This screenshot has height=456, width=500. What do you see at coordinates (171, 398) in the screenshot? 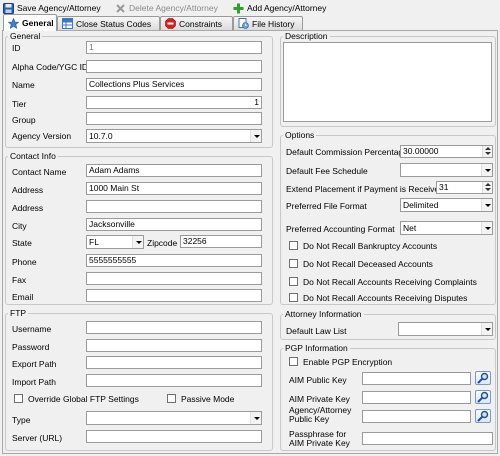
I see `passive-mode-checkbox` at bounding box center [171, 398].